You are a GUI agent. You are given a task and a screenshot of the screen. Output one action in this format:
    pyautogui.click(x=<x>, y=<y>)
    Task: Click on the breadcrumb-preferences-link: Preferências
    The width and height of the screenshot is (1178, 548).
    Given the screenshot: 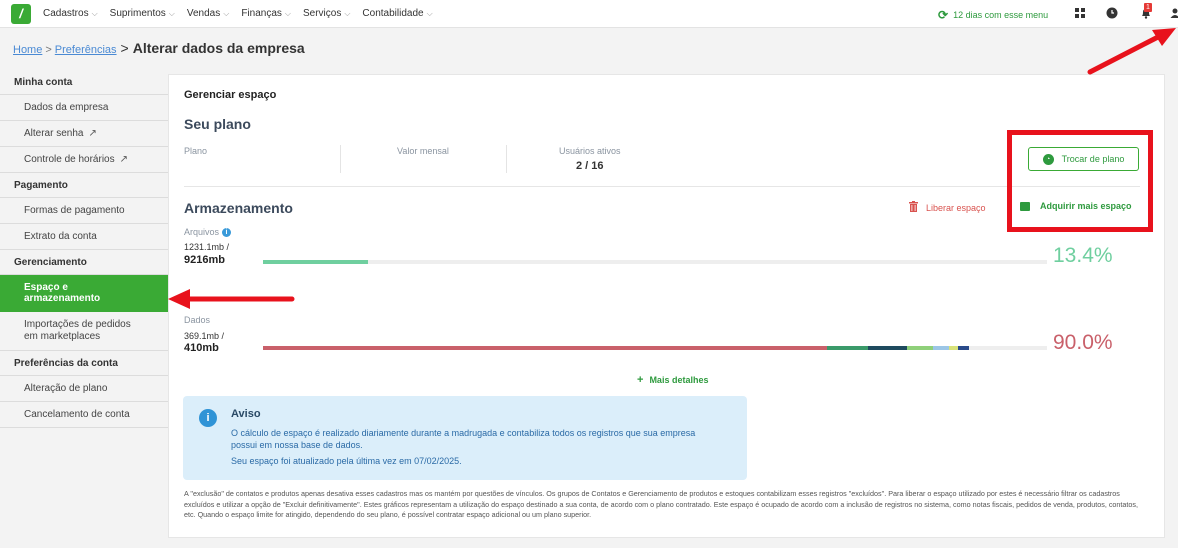 What is the action you would take?
    pyautogui.click(x=86, y=50)
    